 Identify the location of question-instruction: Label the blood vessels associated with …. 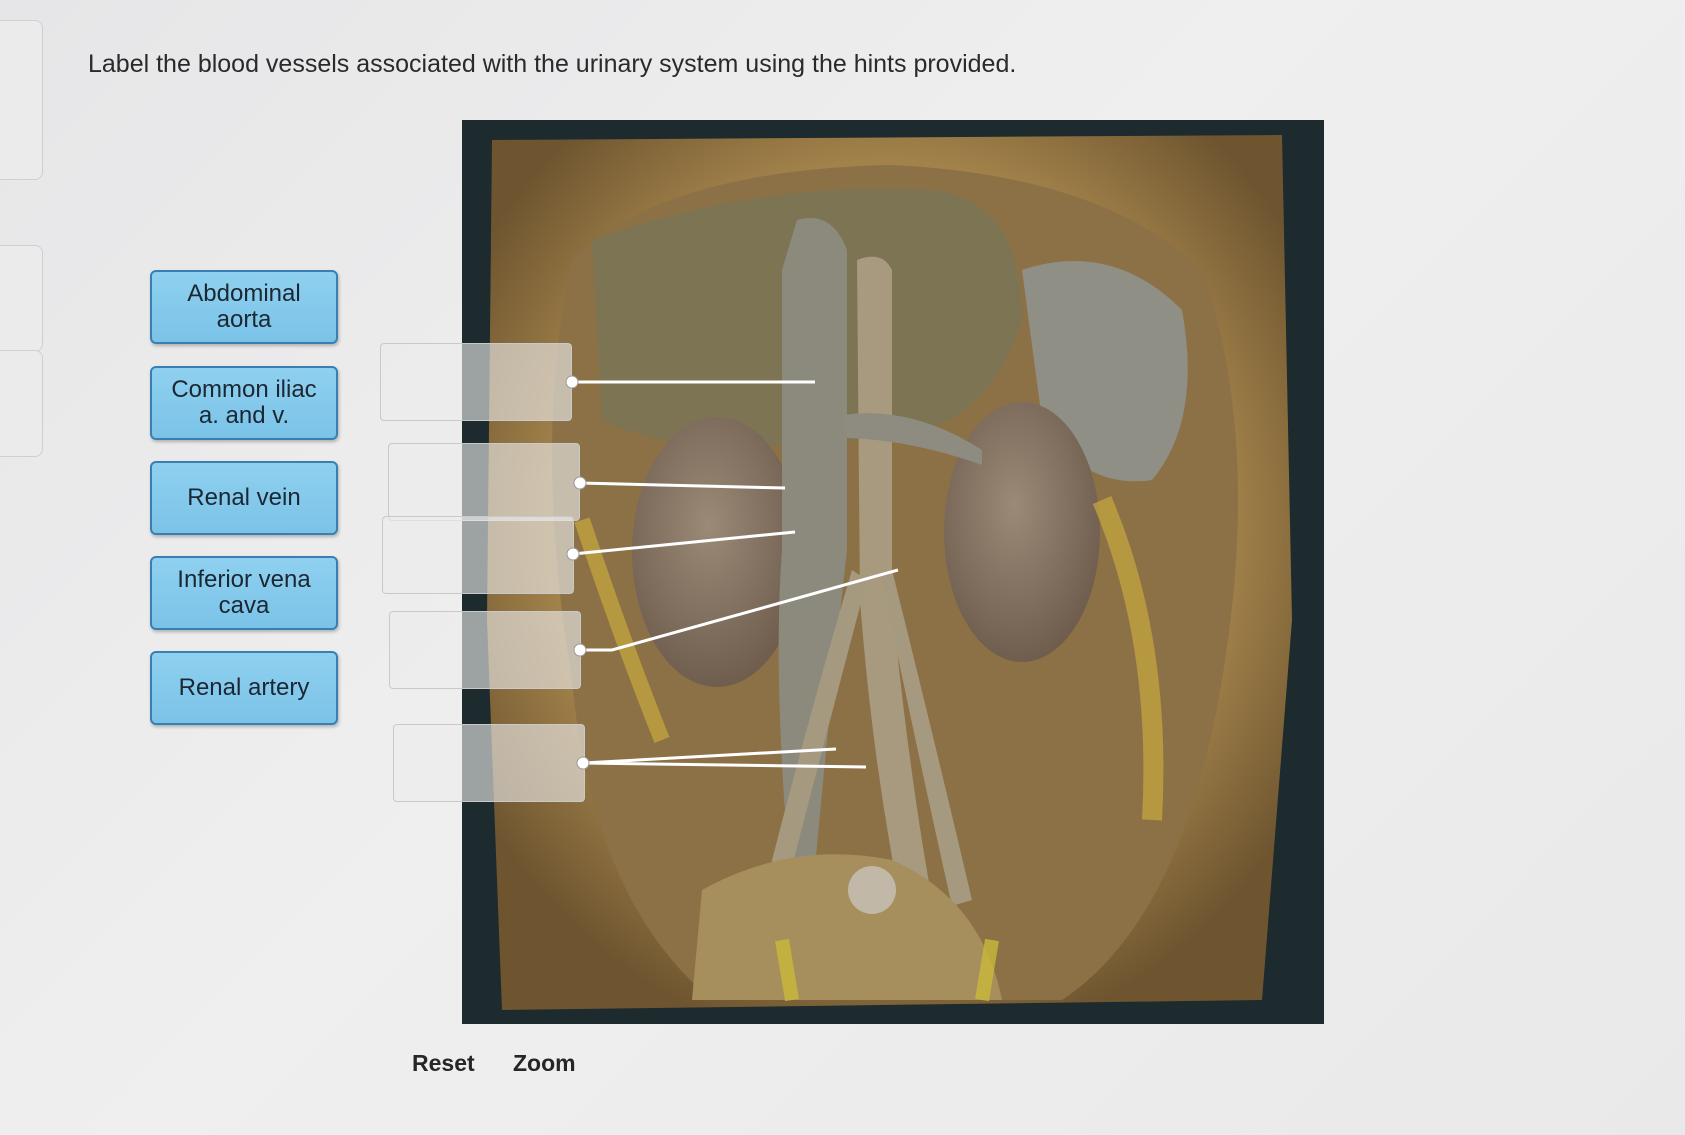
(552, 64).